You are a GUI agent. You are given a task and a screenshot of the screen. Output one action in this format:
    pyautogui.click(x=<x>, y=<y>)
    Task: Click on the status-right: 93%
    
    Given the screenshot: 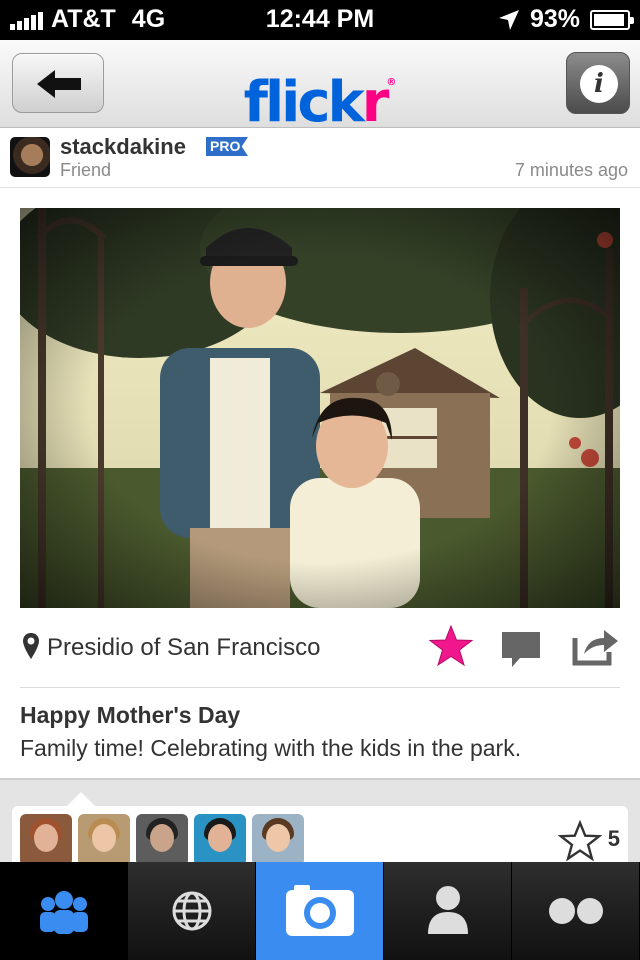 What is the action you would take?
    pyautogui.click(x=566, y=19)
    